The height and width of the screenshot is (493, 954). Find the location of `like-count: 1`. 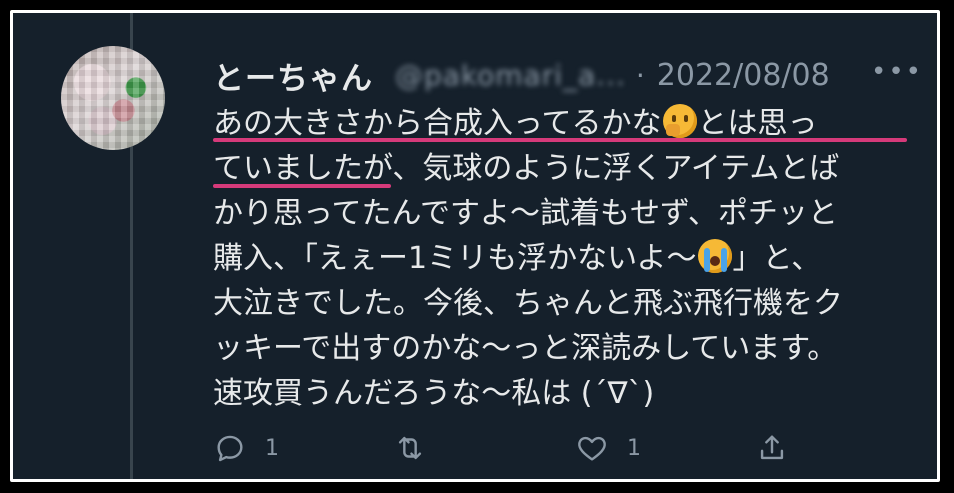

like-count: 1 is located at coordinates (634, 448).